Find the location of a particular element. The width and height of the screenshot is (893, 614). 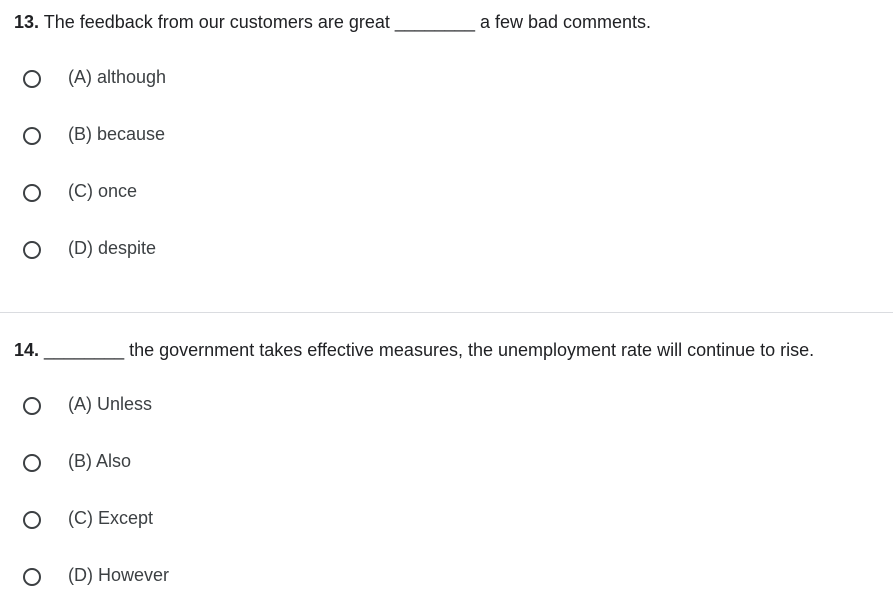

option-13-c: (C) once is located at coordinates (210, 193).